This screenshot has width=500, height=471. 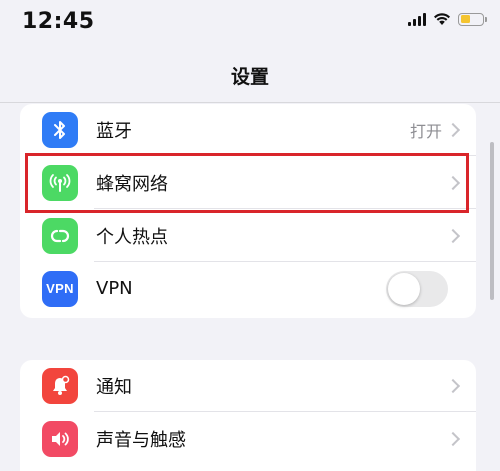 What do you see at coordinates (472, 19) in the screenshot?
I see `battery-icon` at bounding box center [472, 19].